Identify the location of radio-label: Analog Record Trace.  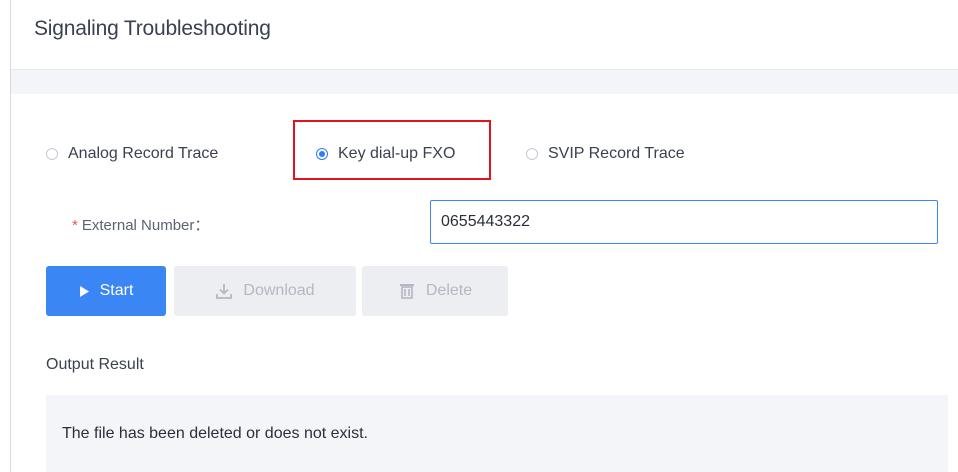
(143, 153).